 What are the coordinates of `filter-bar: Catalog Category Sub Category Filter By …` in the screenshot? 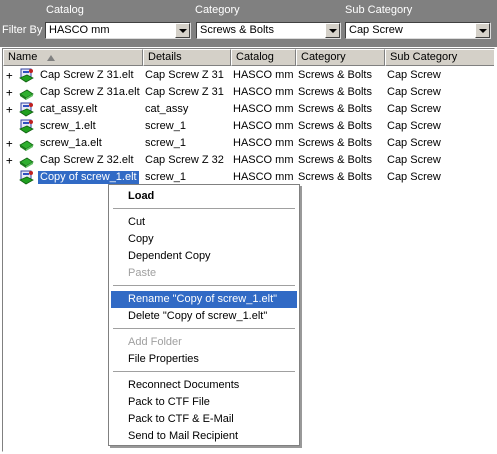 It's located at (248, 23).